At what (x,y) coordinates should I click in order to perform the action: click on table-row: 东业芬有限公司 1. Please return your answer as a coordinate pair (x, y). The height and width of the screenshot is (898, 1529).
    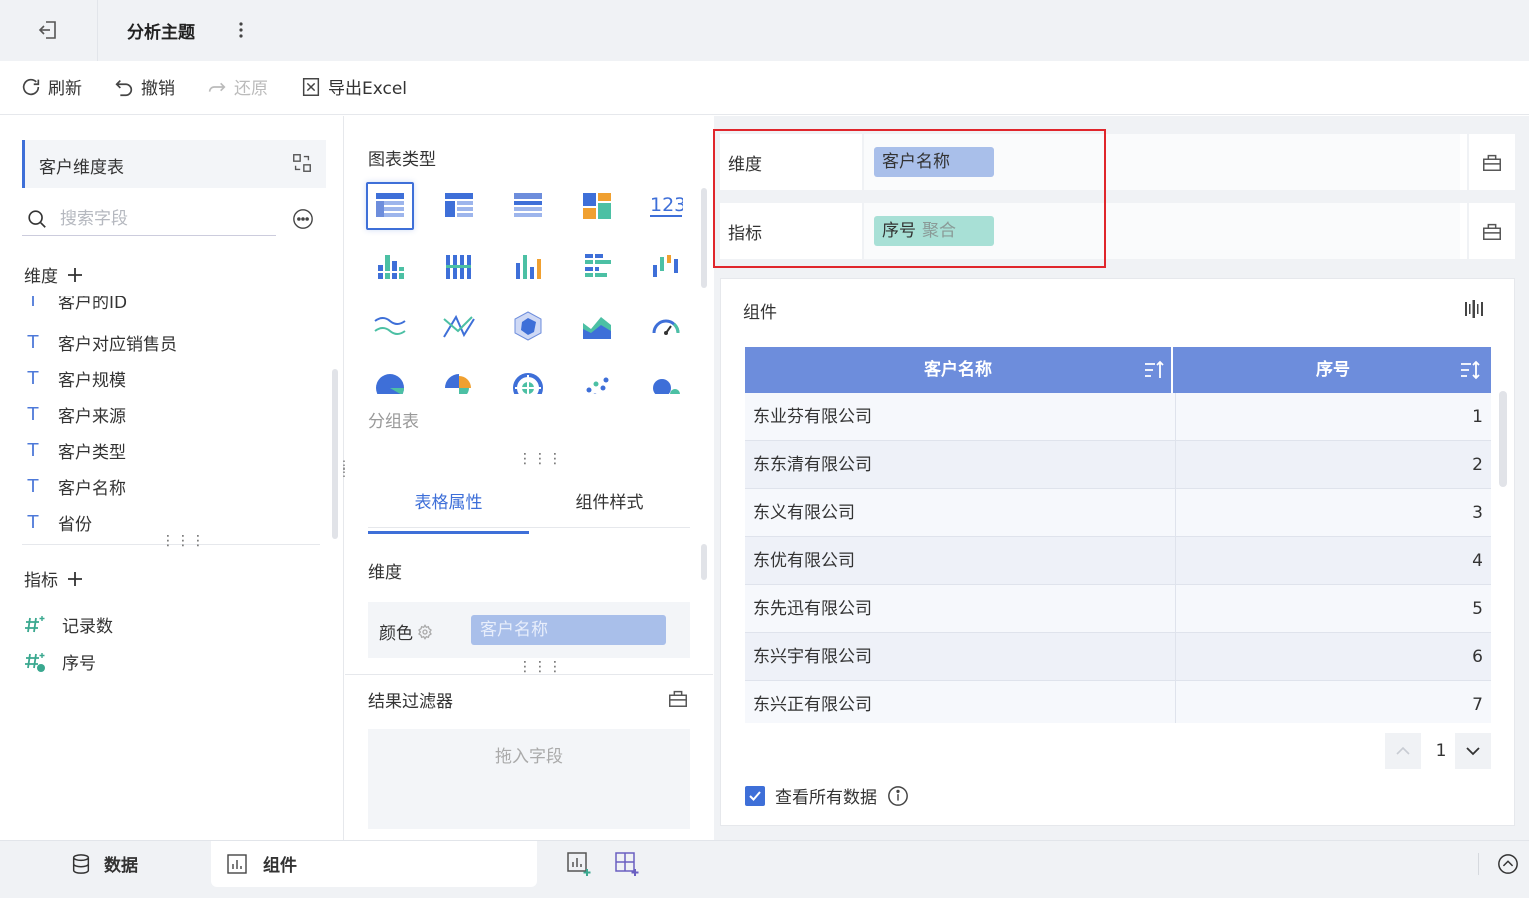
    Looking at the image, I should click on (1118, 417).